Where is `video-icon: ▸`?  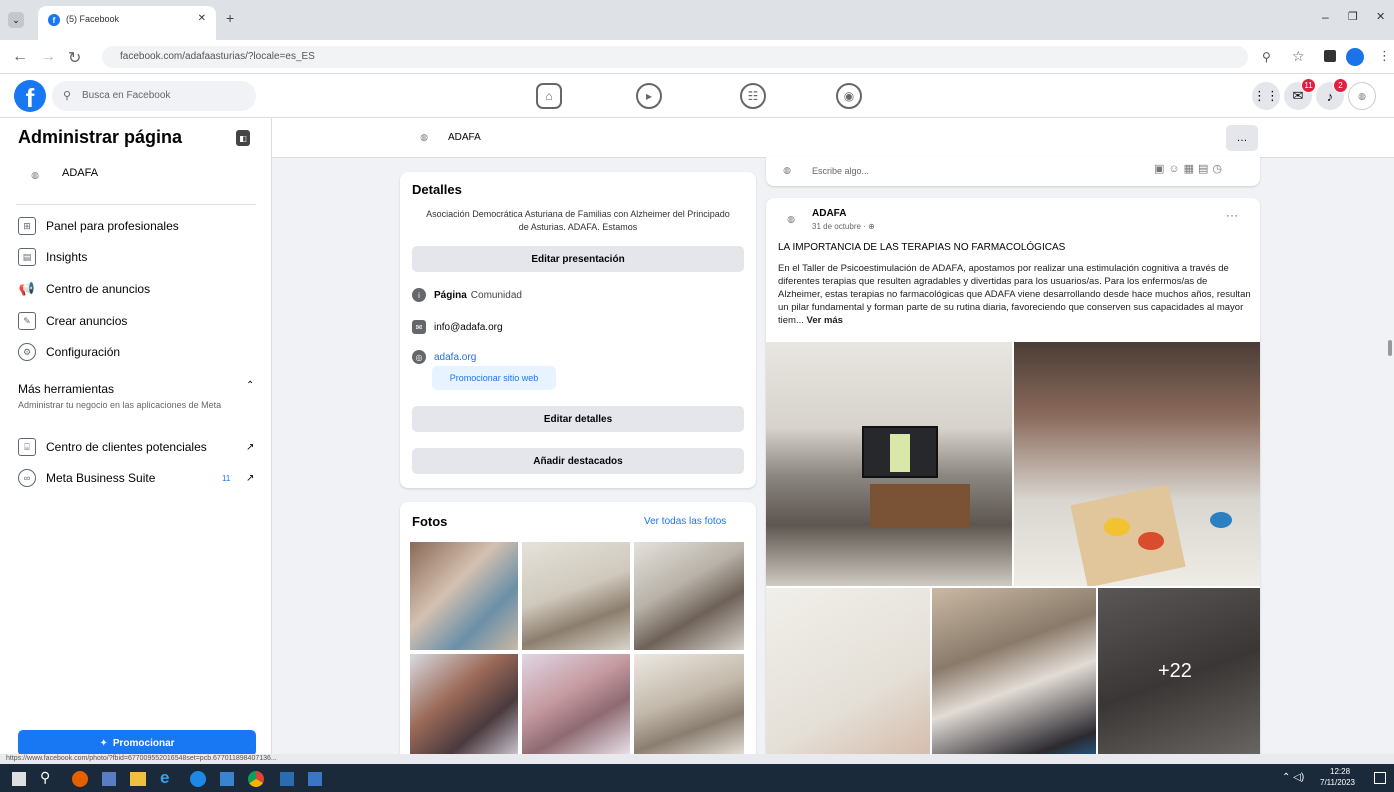 video-icon: ▸ is located at coordinates (649, 96).